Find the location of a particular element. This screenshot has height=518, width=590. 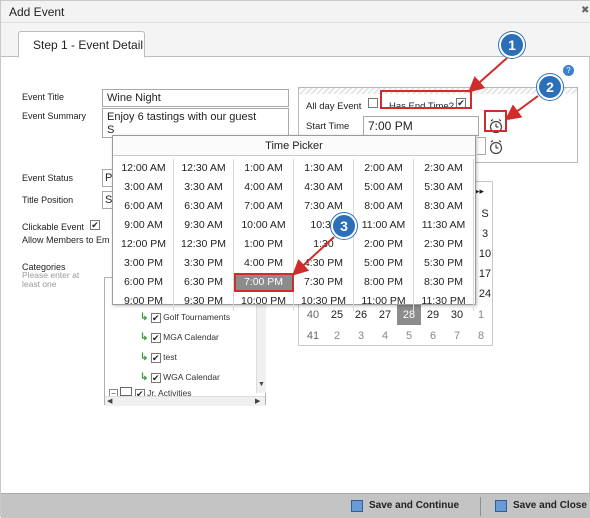

tree-item-golf: ↳ ✔ Golf Tournaments is located at coordinates (185, 317).